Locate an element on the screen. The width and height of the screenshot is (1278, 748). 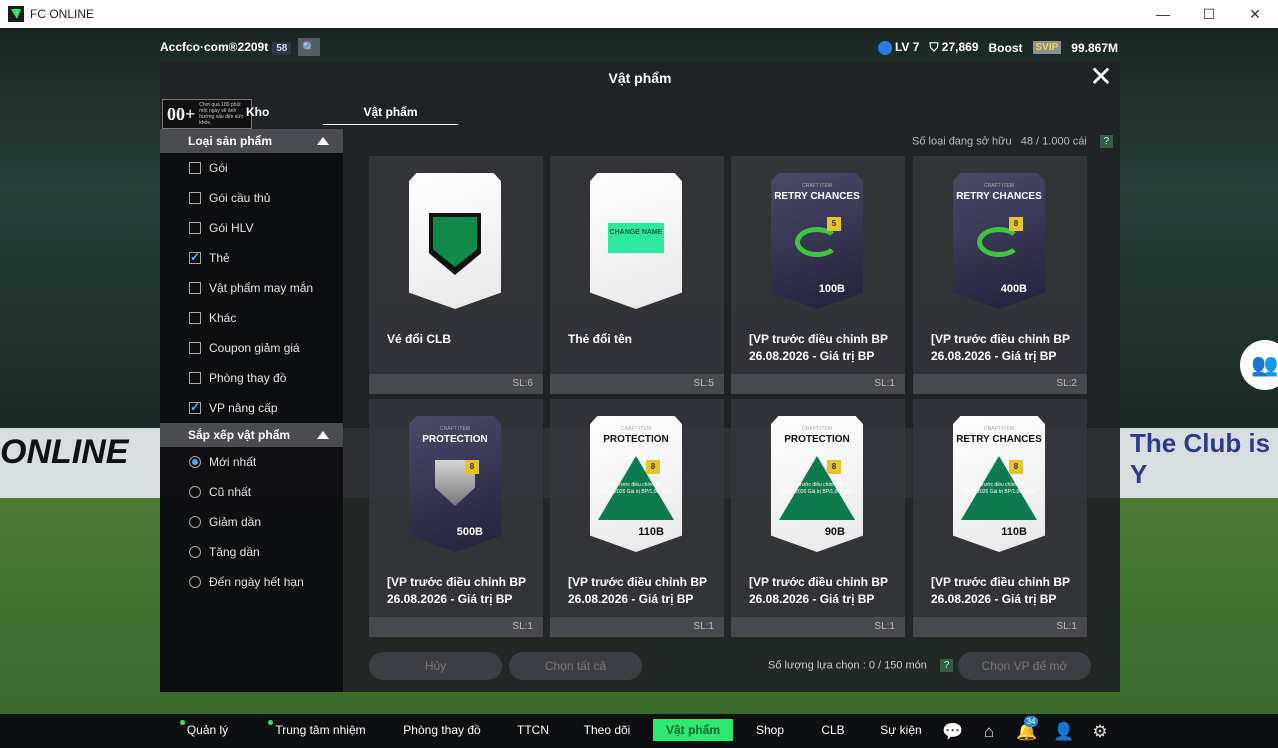
sort-option: Cũ nhất is located at coordinates (251, 492).